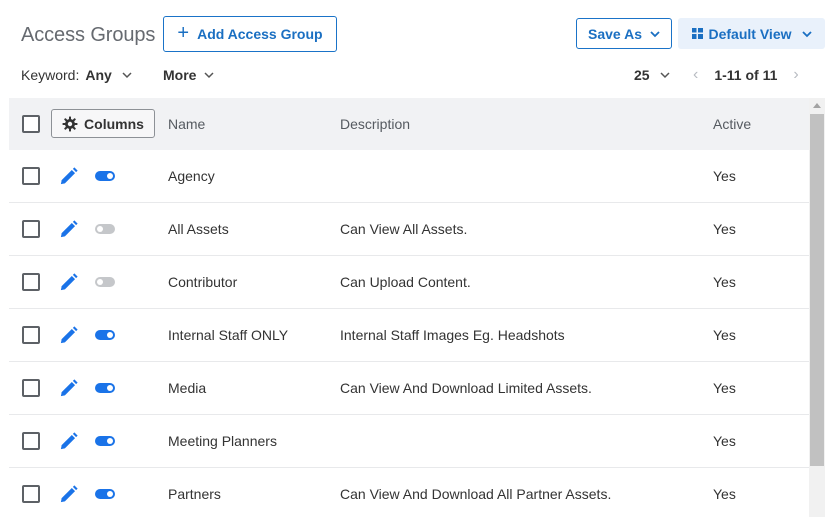 This screenshot has width=835, height=517. What do you see at coordinates (114, 123) in the screenshot?
I see `columns-label: Columns` at bounding box center [114, 123].